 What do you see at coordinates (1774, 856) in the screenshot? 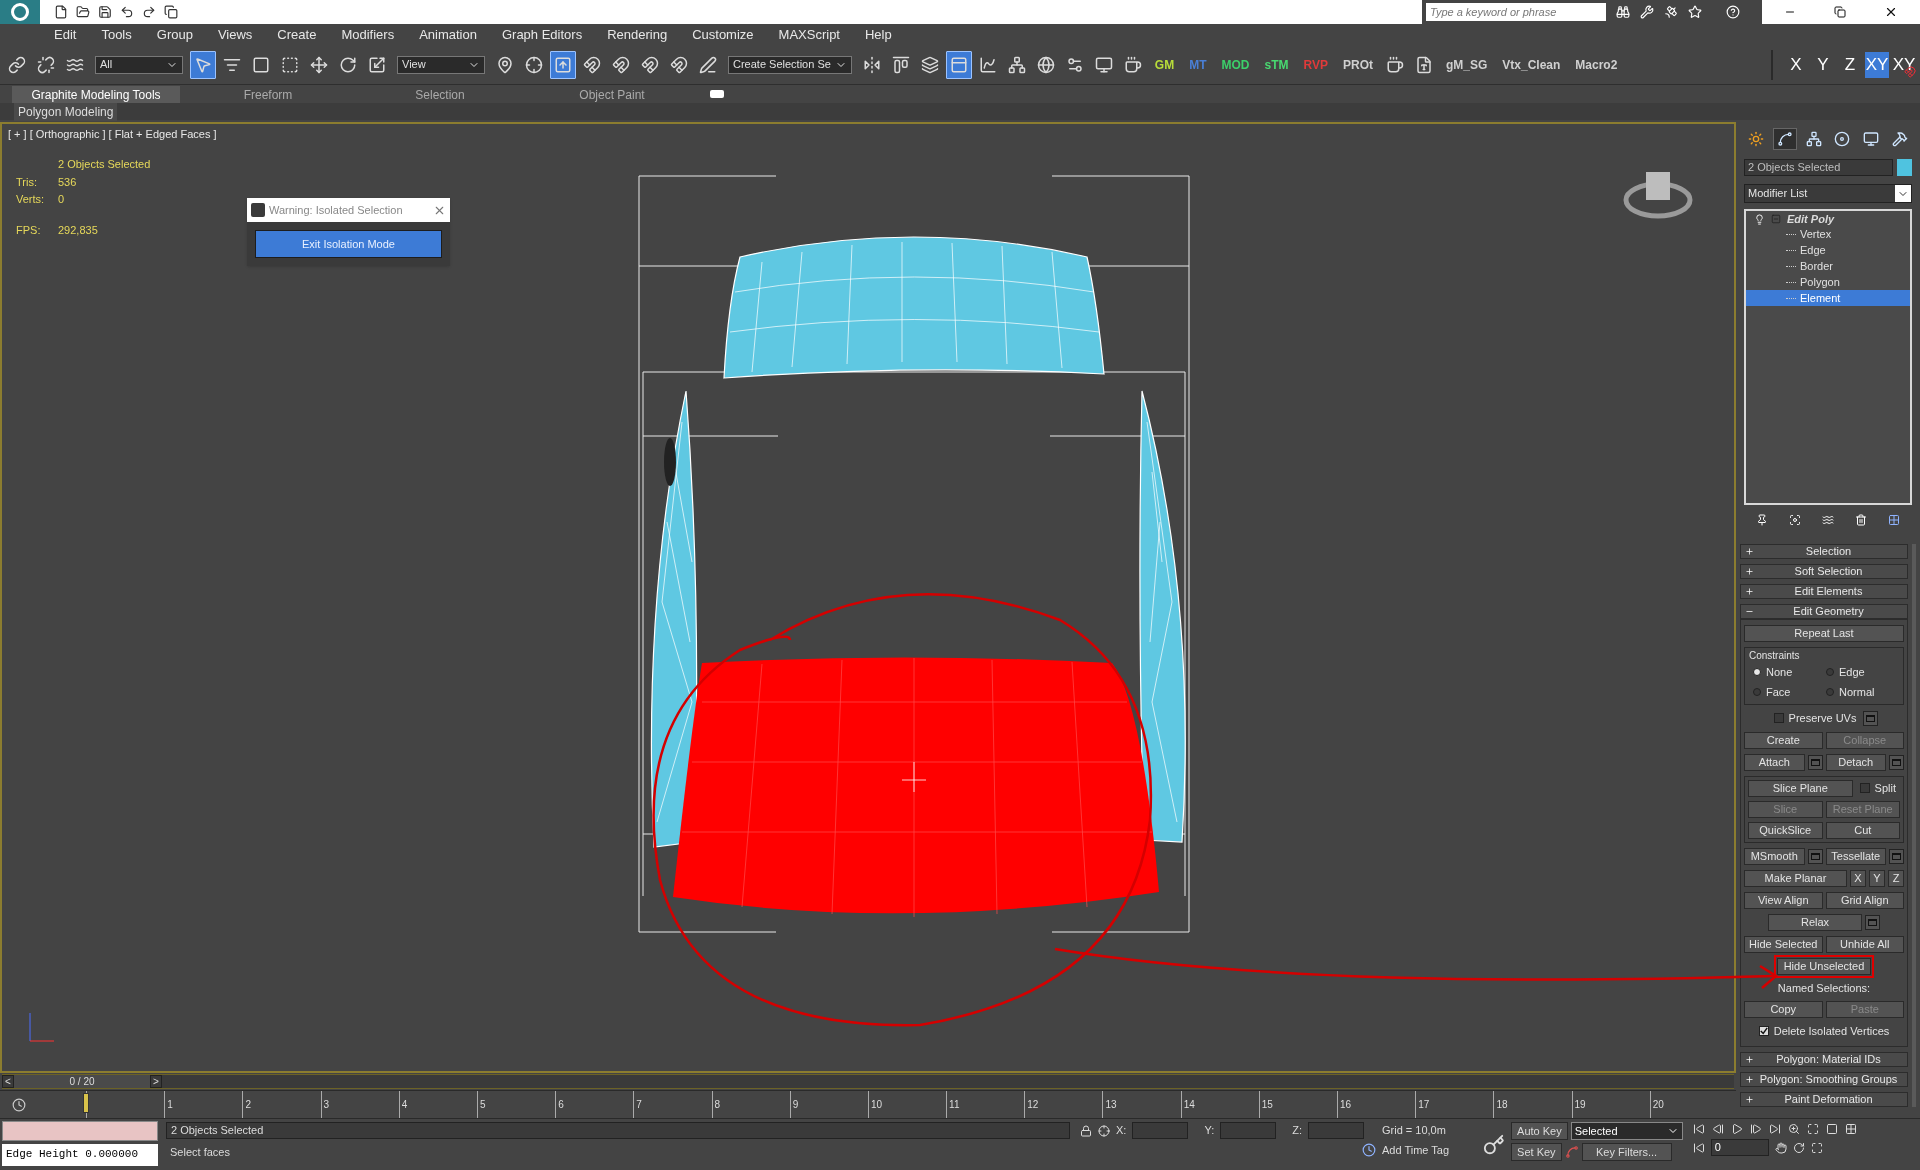
I see `panel-button: MSmooth` at bounding box center [1774, 856].